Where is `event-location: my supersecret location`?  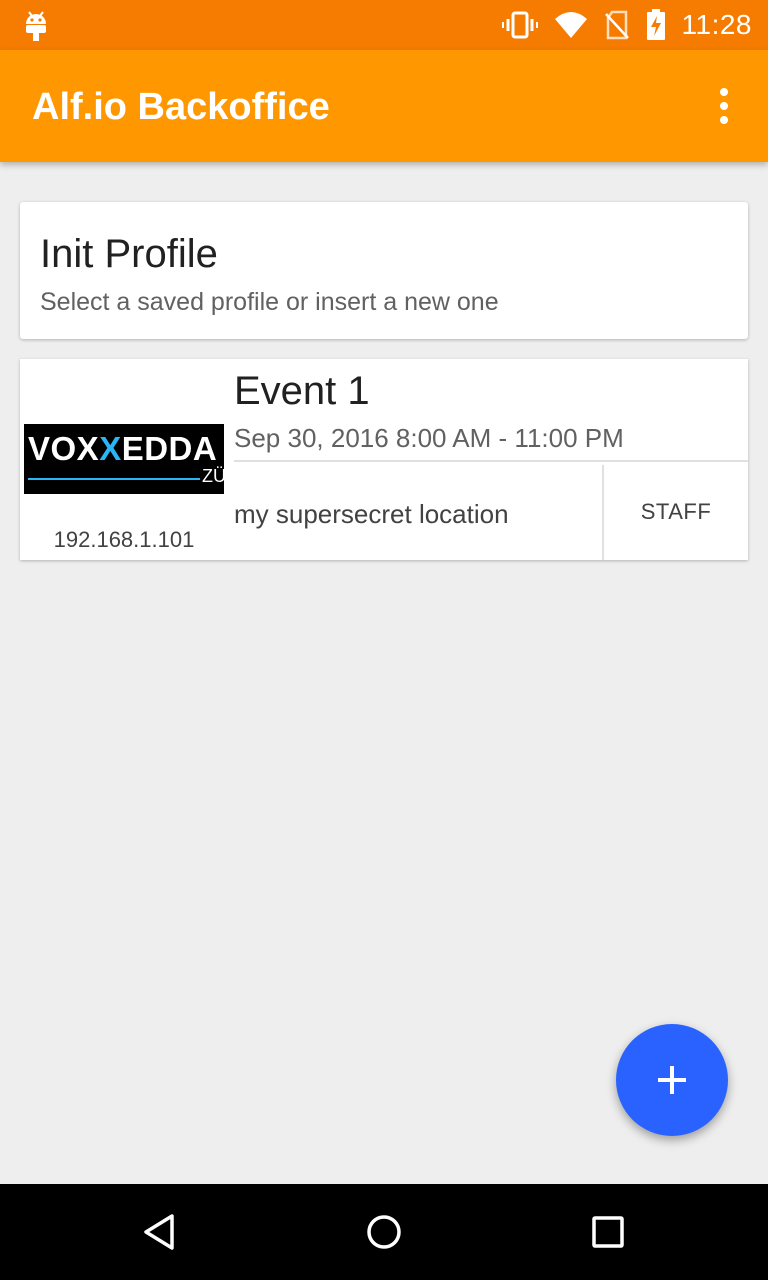
event-location: my supersecret location is located at coordinates (371, 514).